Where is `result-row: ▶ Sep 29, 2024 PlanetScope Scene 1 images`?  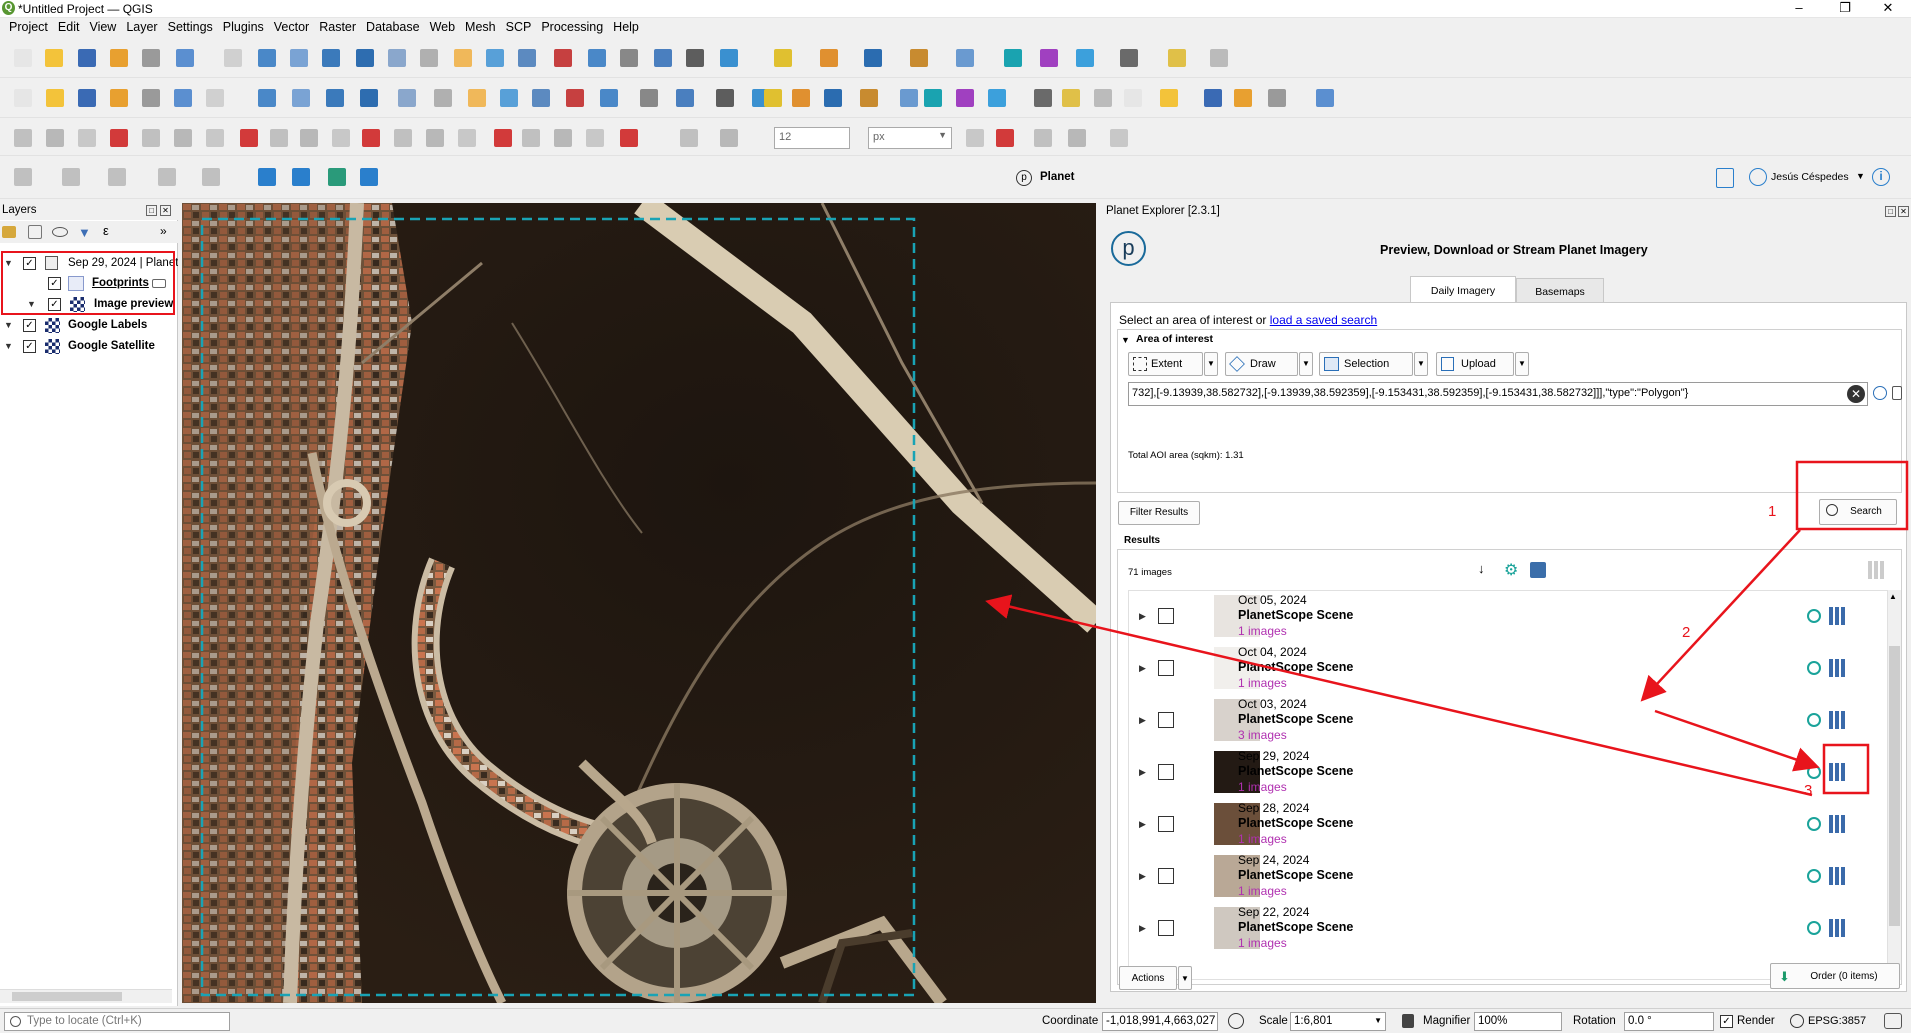 result-row: ▶ Sep 29, 2024 PlanetScope Scene 1 images is located at coordinates (1499, 773).